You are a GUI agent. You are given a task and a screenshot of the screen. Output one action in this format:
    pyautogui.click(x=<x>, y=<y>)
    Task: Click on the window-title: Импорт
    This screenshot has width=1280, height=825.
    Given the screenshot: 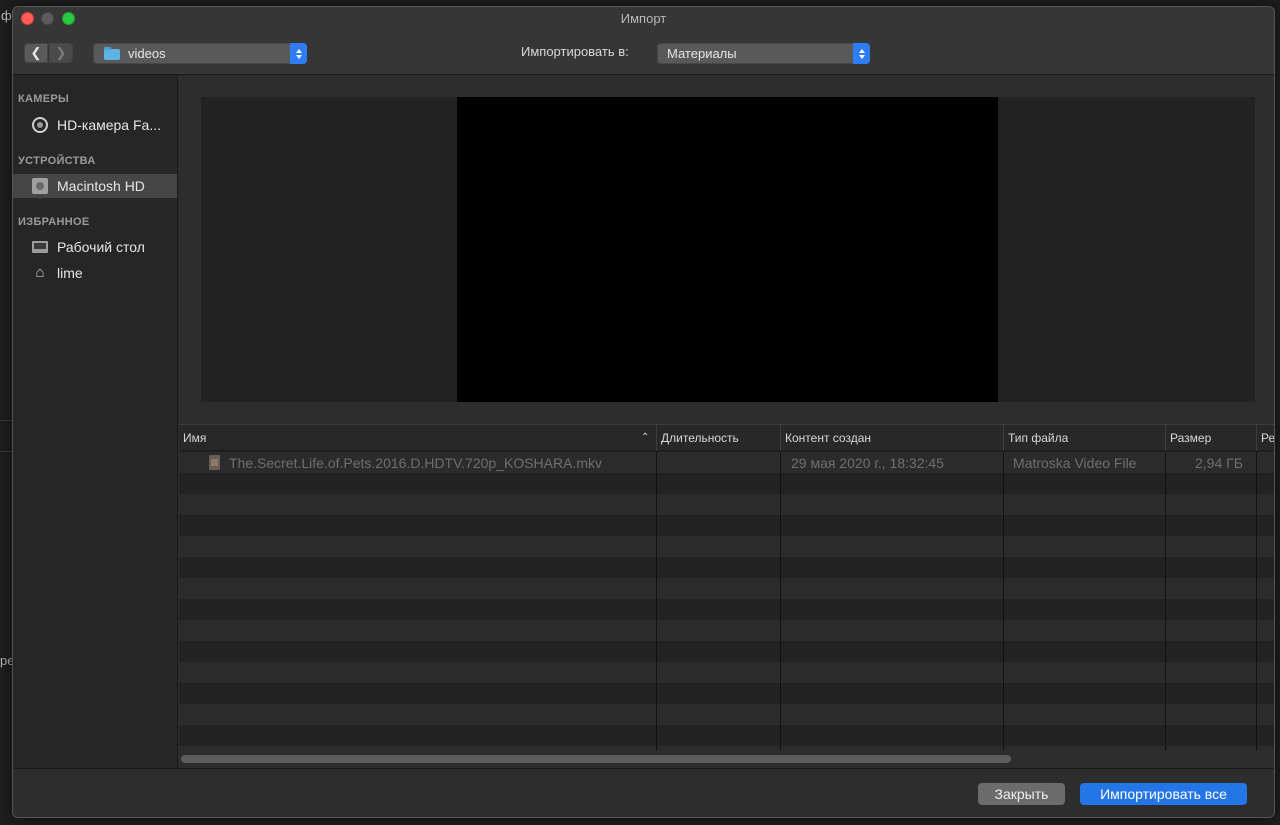 What is the action you would take?
    pyautogui.click(x=643, y=18)
    